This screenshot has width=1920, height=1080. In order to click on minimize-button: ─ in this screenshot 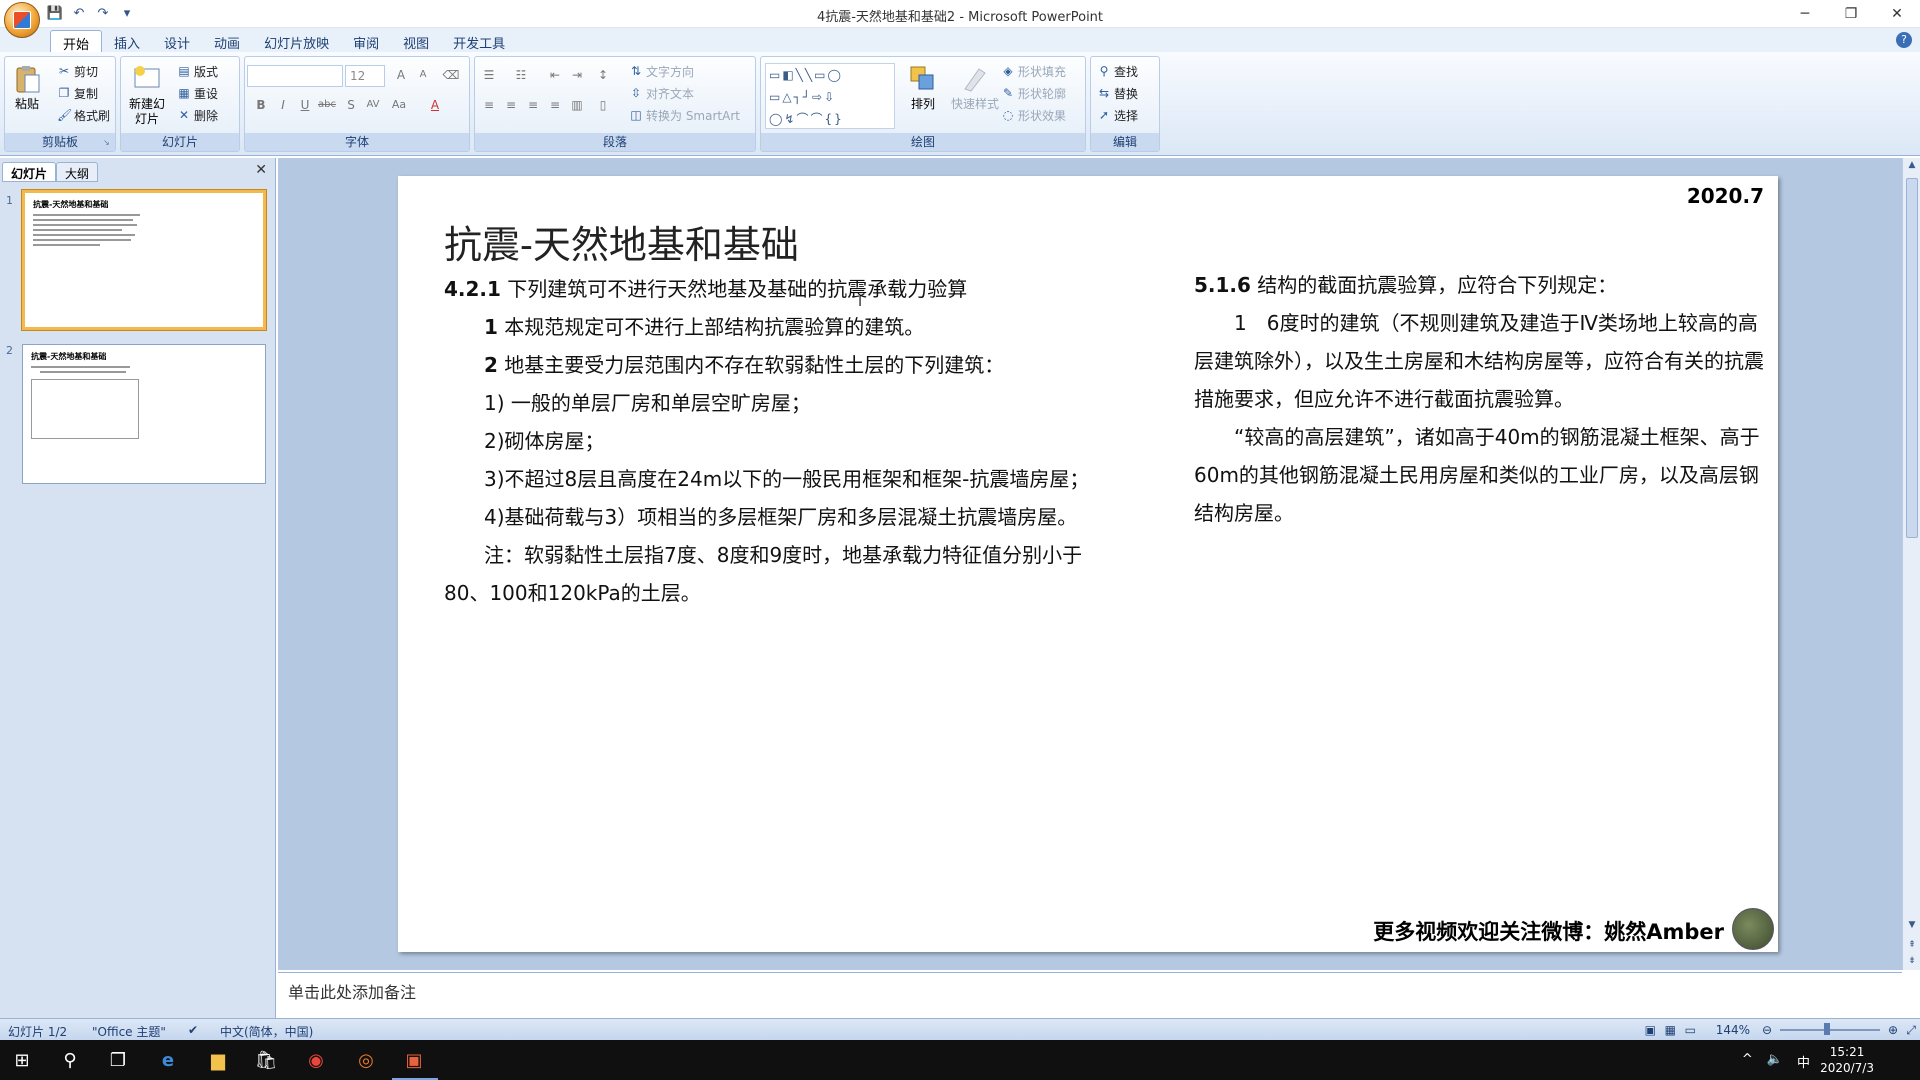, I will do `click(1805, 14)`.